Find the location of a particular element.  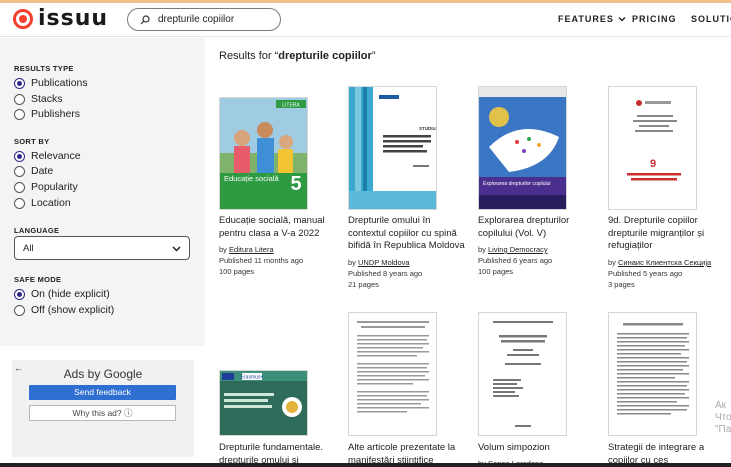

publisher-link: Синаис Клиентска Секција is located at coordinates (664, 262).